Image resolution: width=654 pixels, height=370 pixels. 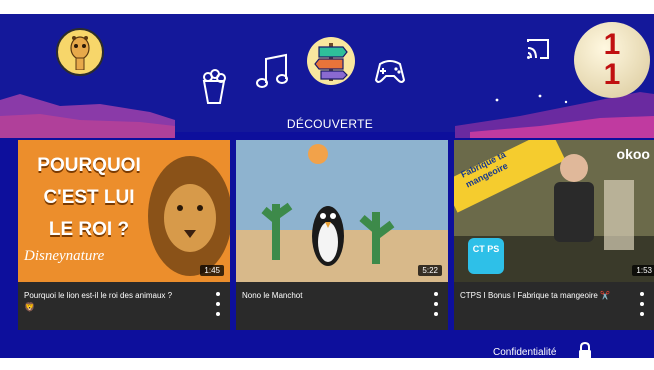 What do you see at coordinates (538, 49) in the screenshot?
I see `cast-icon` at bounding box center [538, 49].